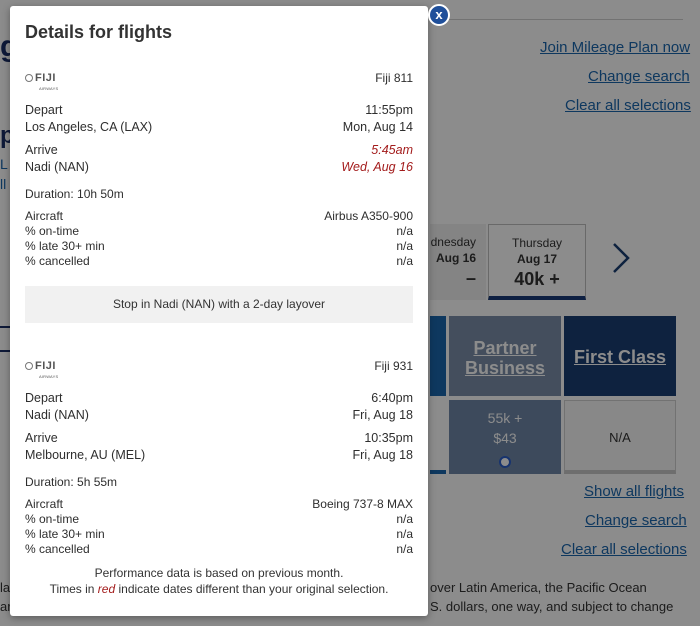 This screenshot has height=626, width=700. I want to click on segment-header: FIJI AIRWAYS Fiji 811, so click(219, 80).